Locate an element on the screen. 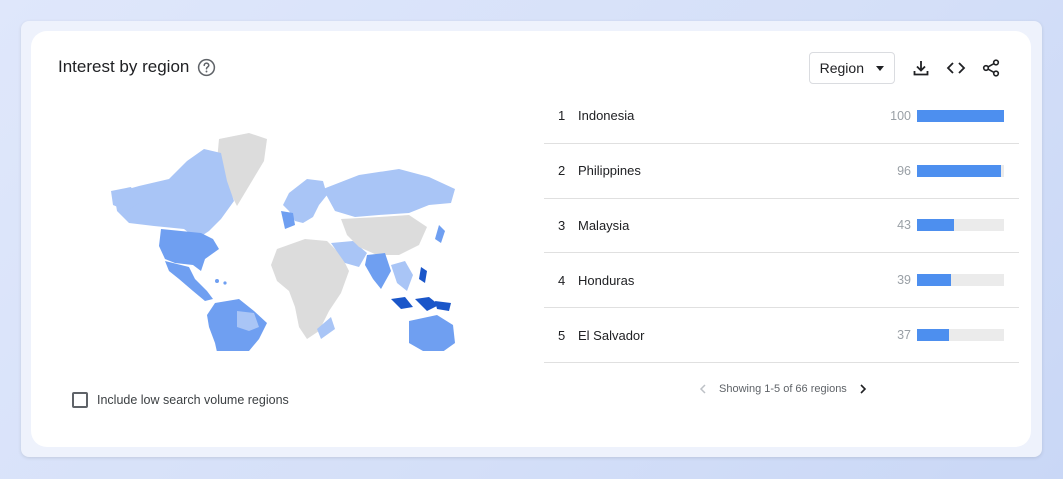 The height and width of the screenshot is (479, 1063). region-row: 4 Honduras 39 is located at coordinates (781, 281).